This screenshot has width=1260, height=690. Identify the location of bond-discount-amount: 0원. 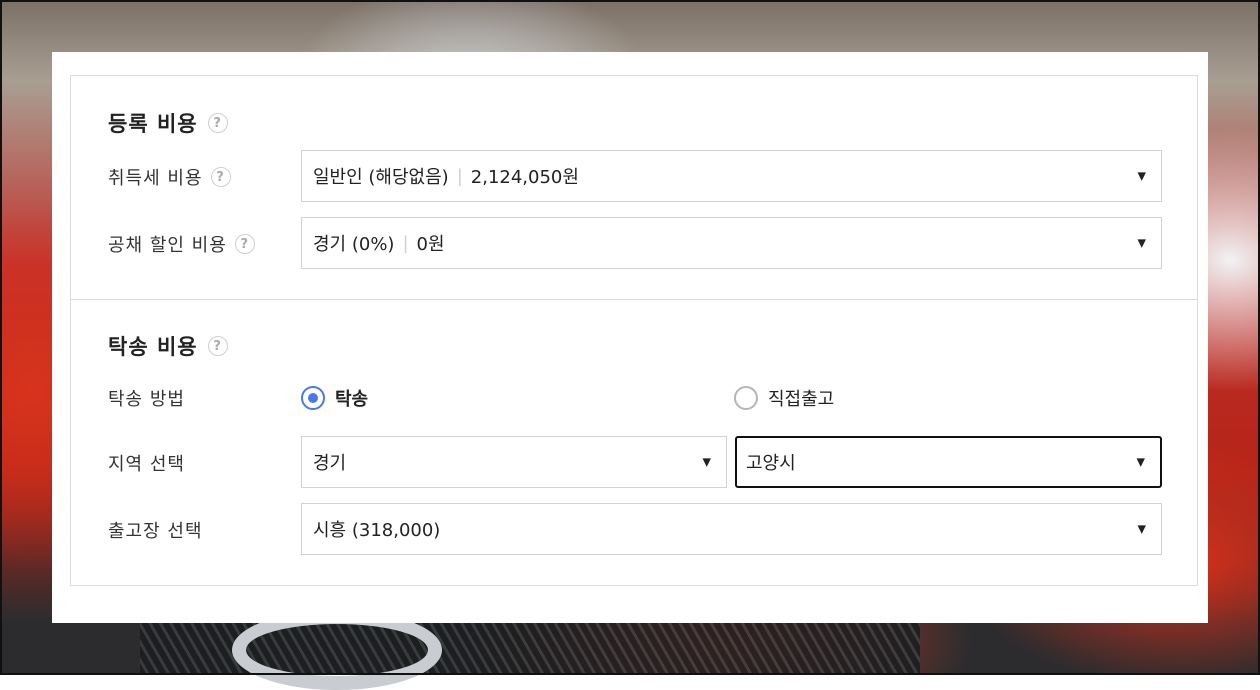
(430, 244).